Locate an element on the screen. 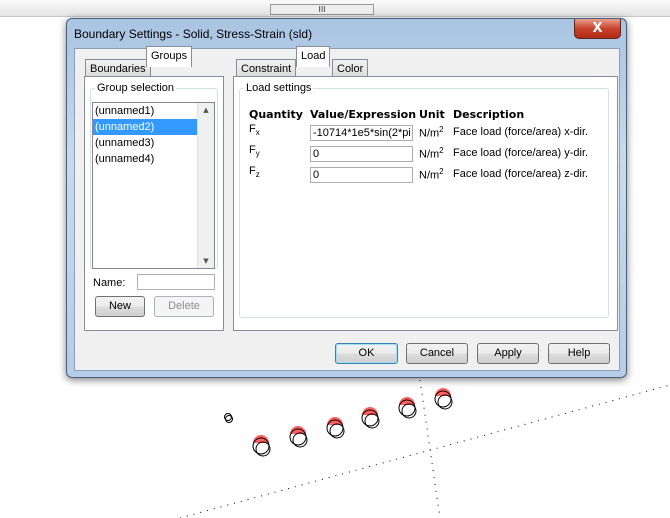 The width and height of the screenshot is (670, 518). cancel-button: Cancel is located at coordinates (437, 353).